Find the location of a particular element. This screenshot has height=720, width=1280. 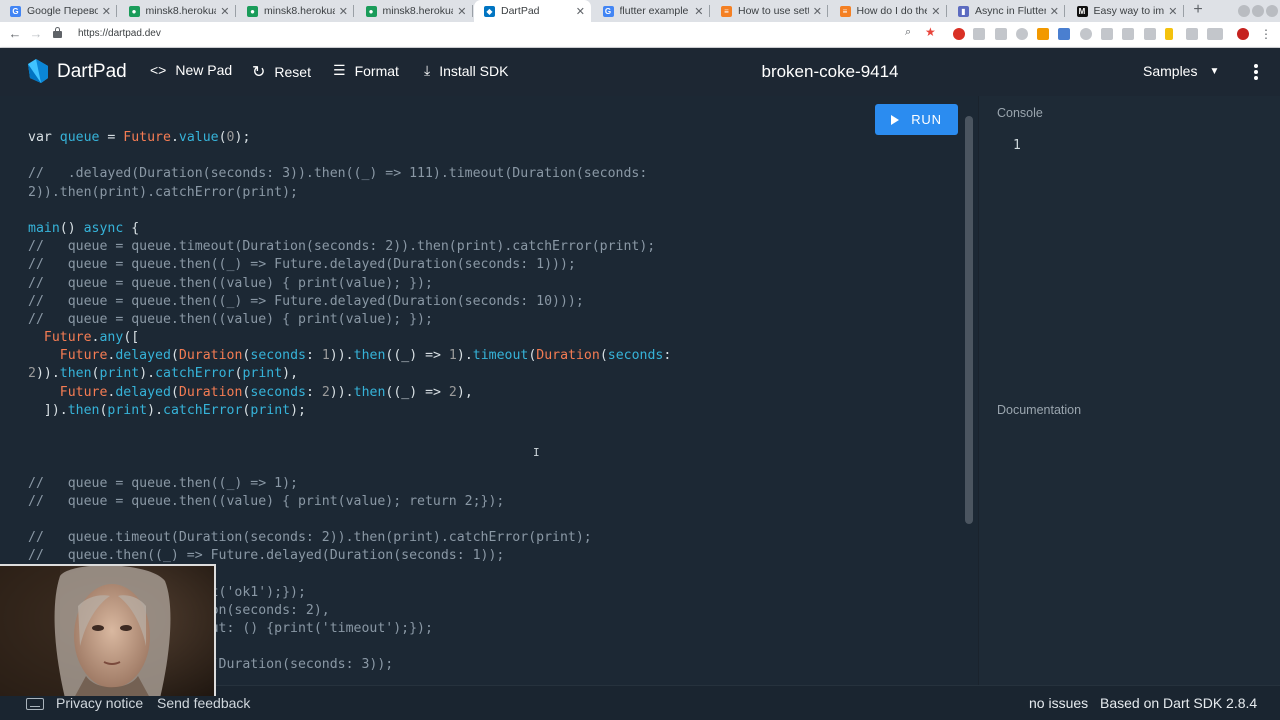

code-token: var is located at coordinates (44, 137).